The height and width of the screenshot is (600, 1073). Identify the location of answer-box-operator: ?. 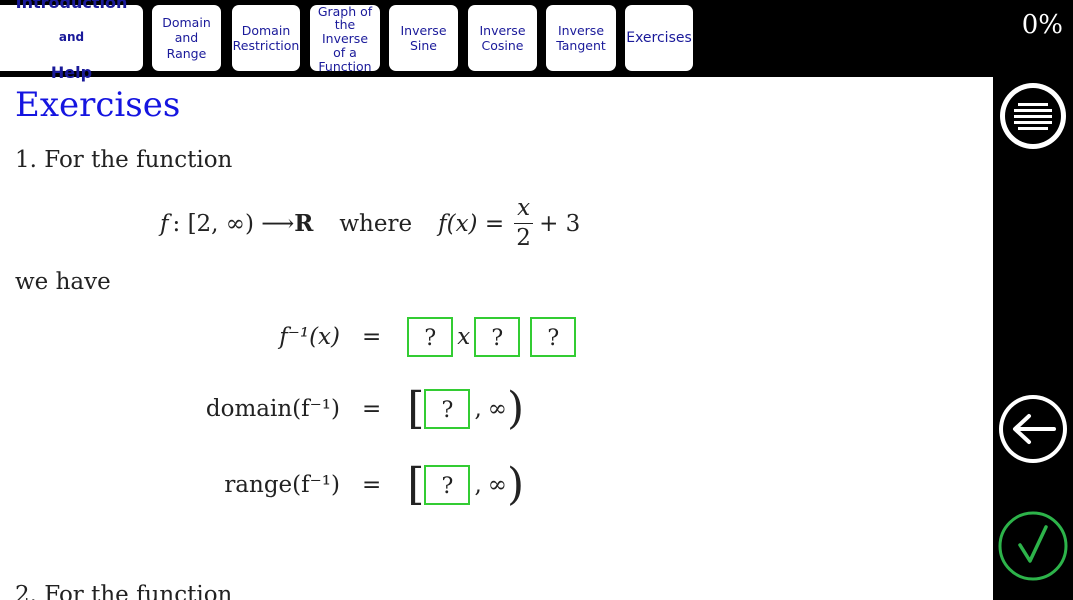
(497, 337).